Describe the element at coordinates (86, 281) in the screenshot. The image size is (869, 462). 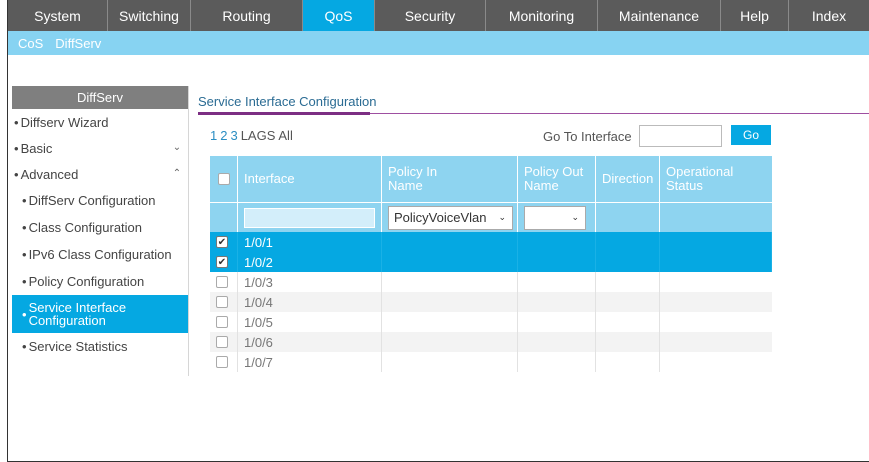
I see `sidebar-item-label: Policy Configuration` at that location.